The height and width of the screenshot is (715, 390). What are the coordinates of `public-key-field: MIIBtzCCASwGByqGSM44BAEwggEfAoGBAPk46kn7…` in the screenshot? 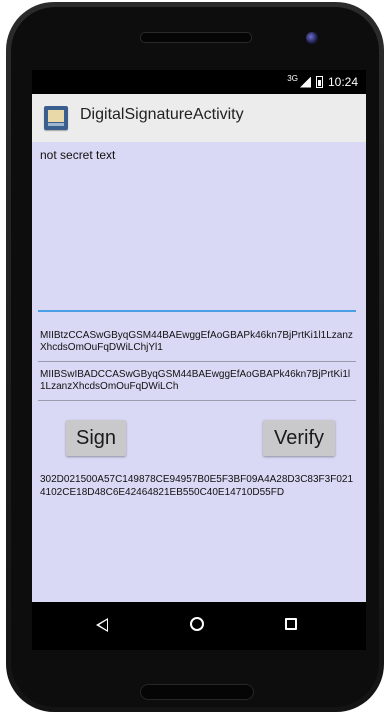 It's located at (197, 345).